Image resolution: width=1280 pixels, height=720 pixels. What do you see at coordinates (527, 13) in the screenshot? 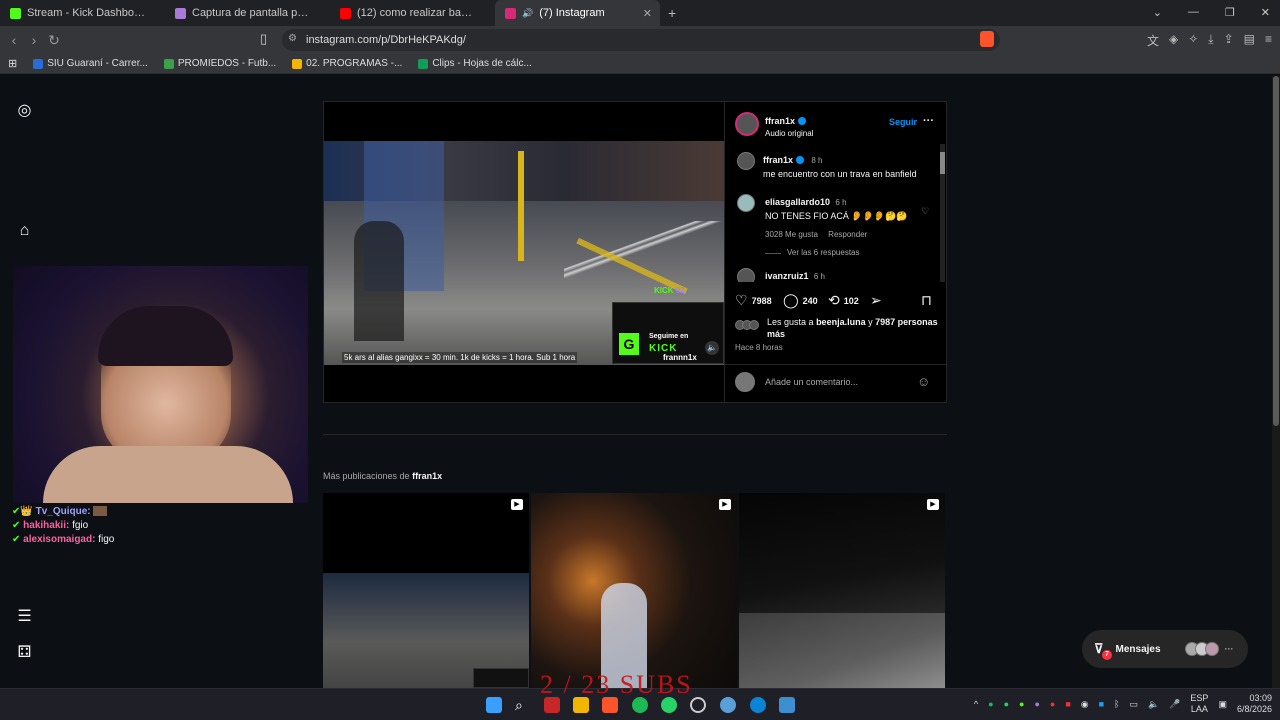
I see `speaker-icon: 🔊` at bounding box center [527, 13].